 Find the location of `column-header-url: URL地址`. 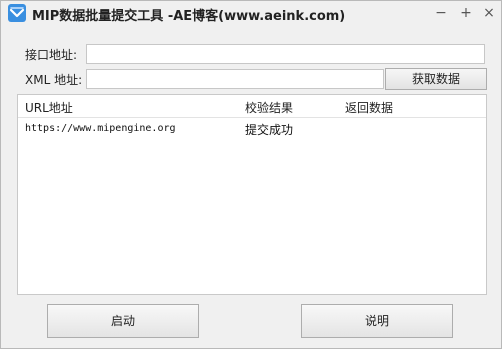

column-header-url: URL地址 is located at coordinates (49, 107).